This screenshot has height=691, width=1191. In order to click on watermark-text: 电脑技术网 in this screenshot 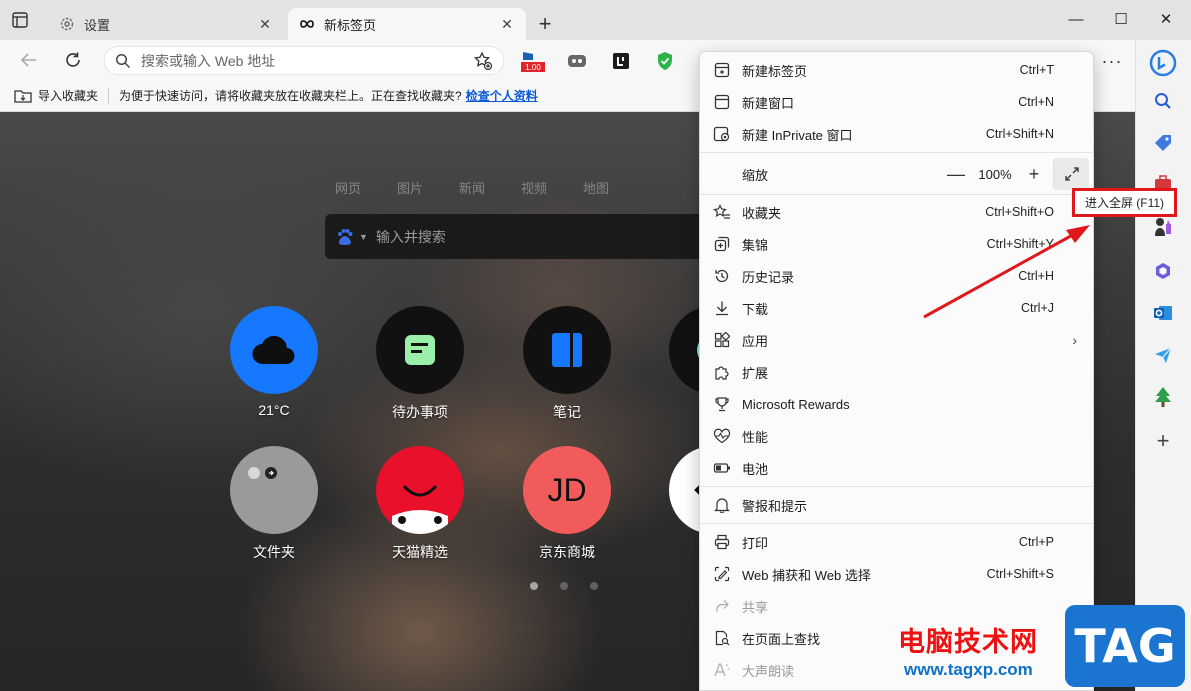, I will do `click(968, 642)`.